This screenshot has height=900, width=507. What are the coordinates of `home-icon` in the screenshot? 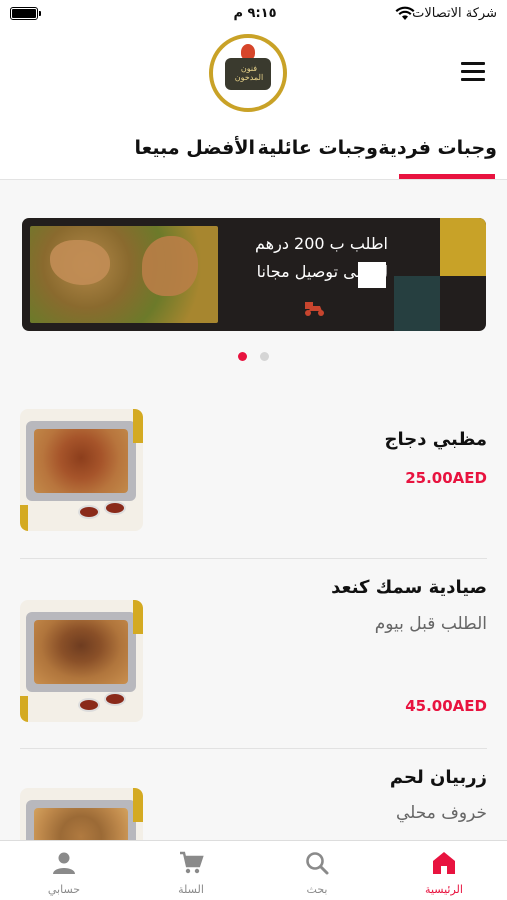 It's located at (444, 863).